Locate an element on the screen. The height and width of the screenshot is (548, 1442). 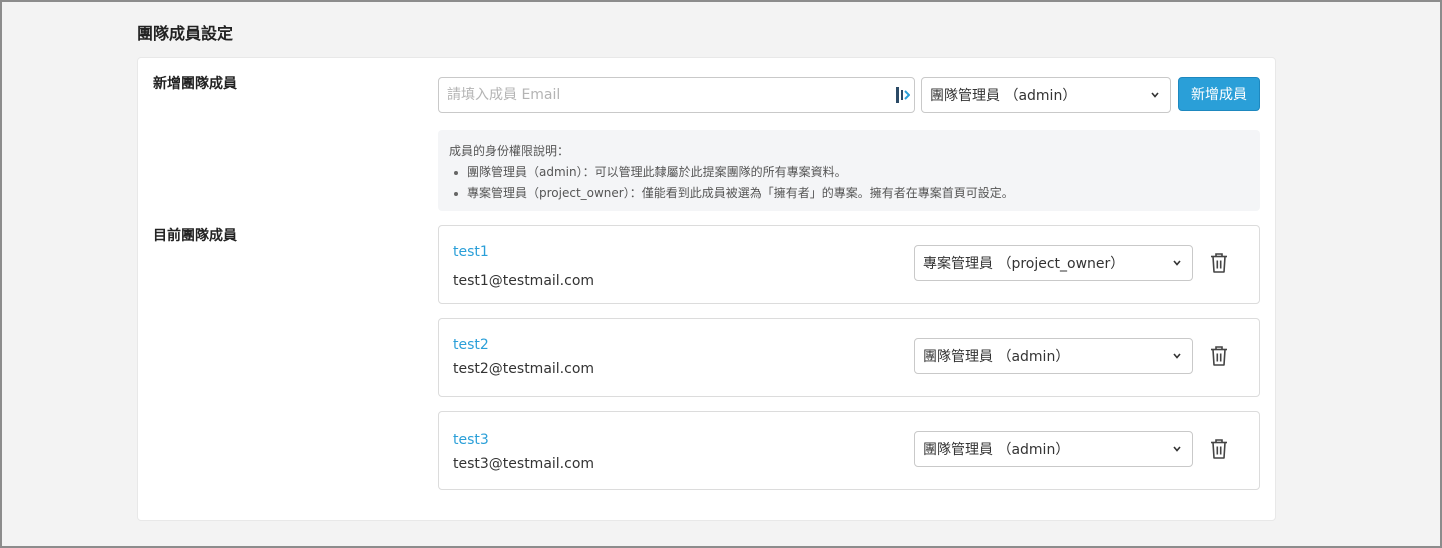
member-email: test3@testmail.com is located at coordinates (524, 464).